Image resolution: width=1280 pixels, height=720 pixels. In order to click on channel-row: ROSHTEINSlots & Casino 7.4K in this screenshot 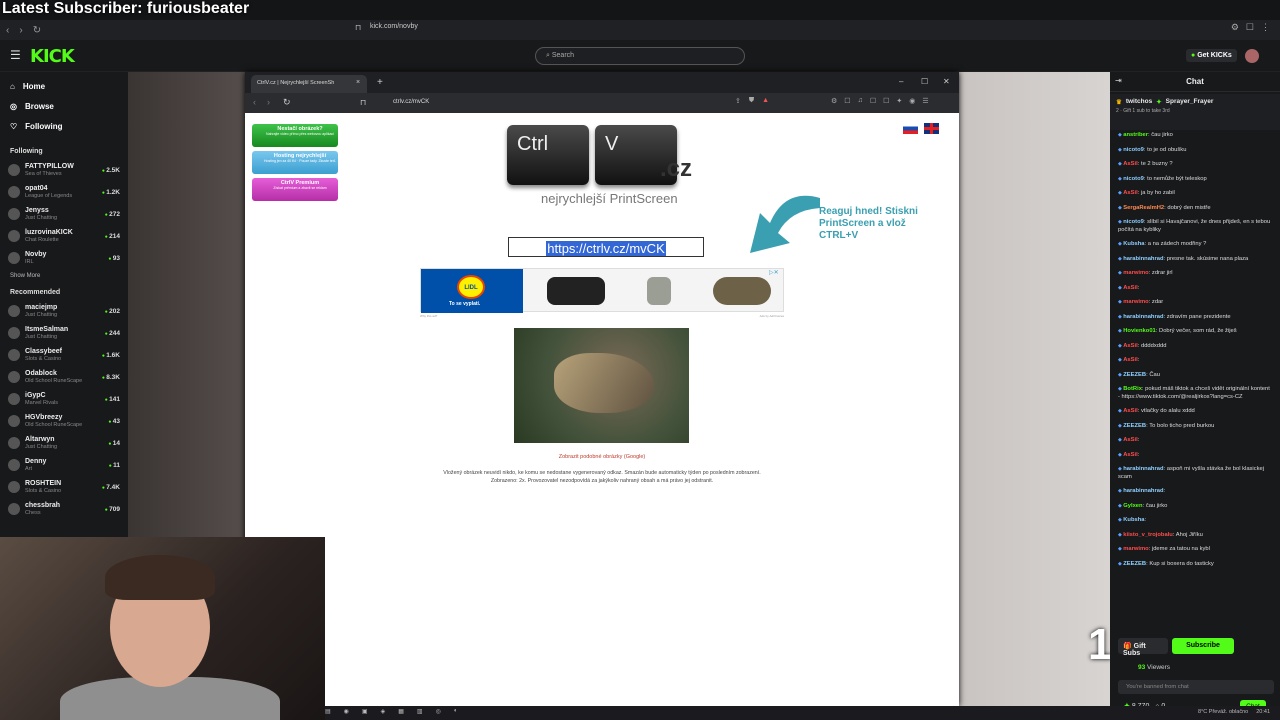, I will do `click(64, 487)`.